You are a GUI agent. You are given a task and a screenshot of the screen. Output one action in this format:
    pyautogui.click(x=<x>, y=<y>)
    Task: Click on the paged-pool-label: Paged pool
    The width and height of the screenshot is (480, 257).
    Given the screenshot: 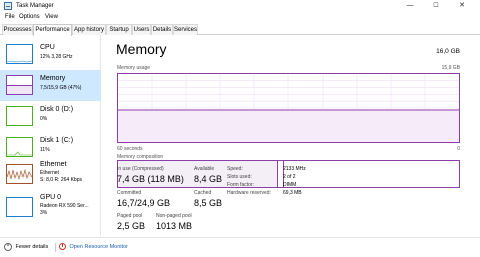 What is the action you would take?
    pyautogui.click(x=130, y=216)
    